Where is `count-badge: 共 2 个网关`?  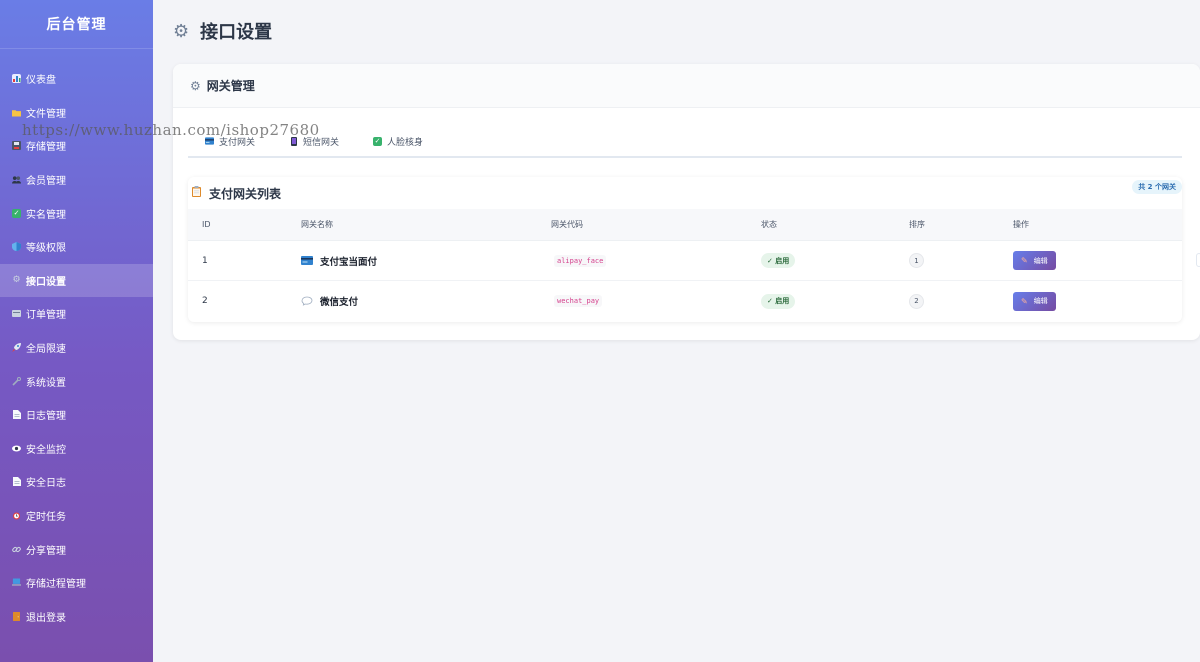
count-badge: 共 2 个网关 is located at coordinates (1157, 187).